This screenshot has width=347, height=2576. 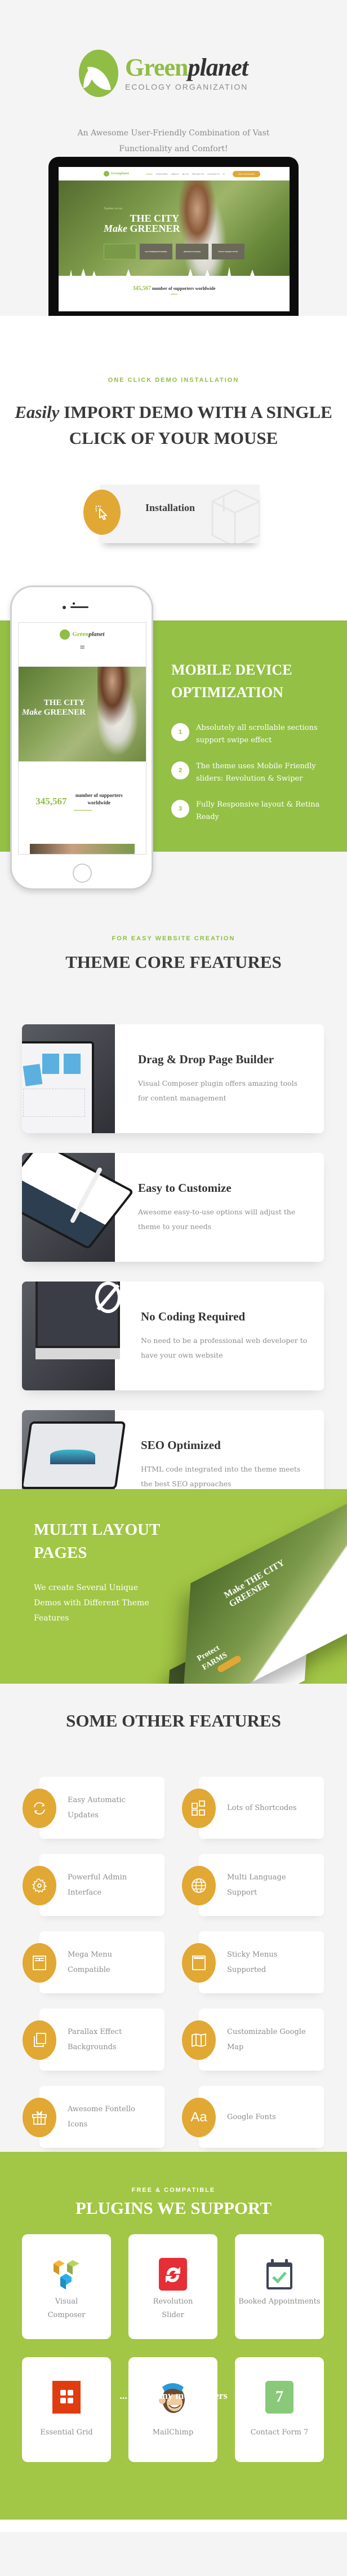 What do you see at coordinates (173, 938) in the screenshot?
I see `core-kicker: FOR EASY WEBSITE CREATION` at bounding box center [173, 938].